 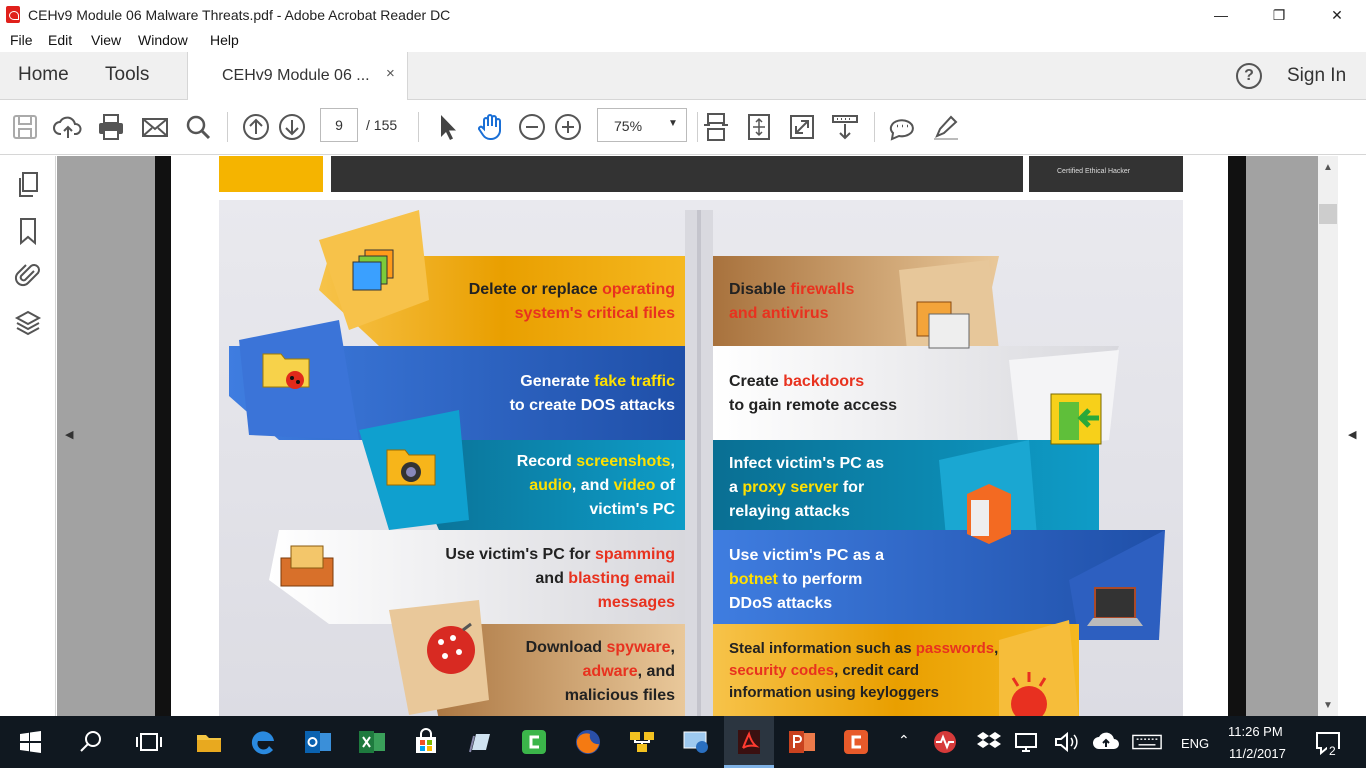 I want to click on scroll-down-icon: ▼, so click(x=1328, y=705).